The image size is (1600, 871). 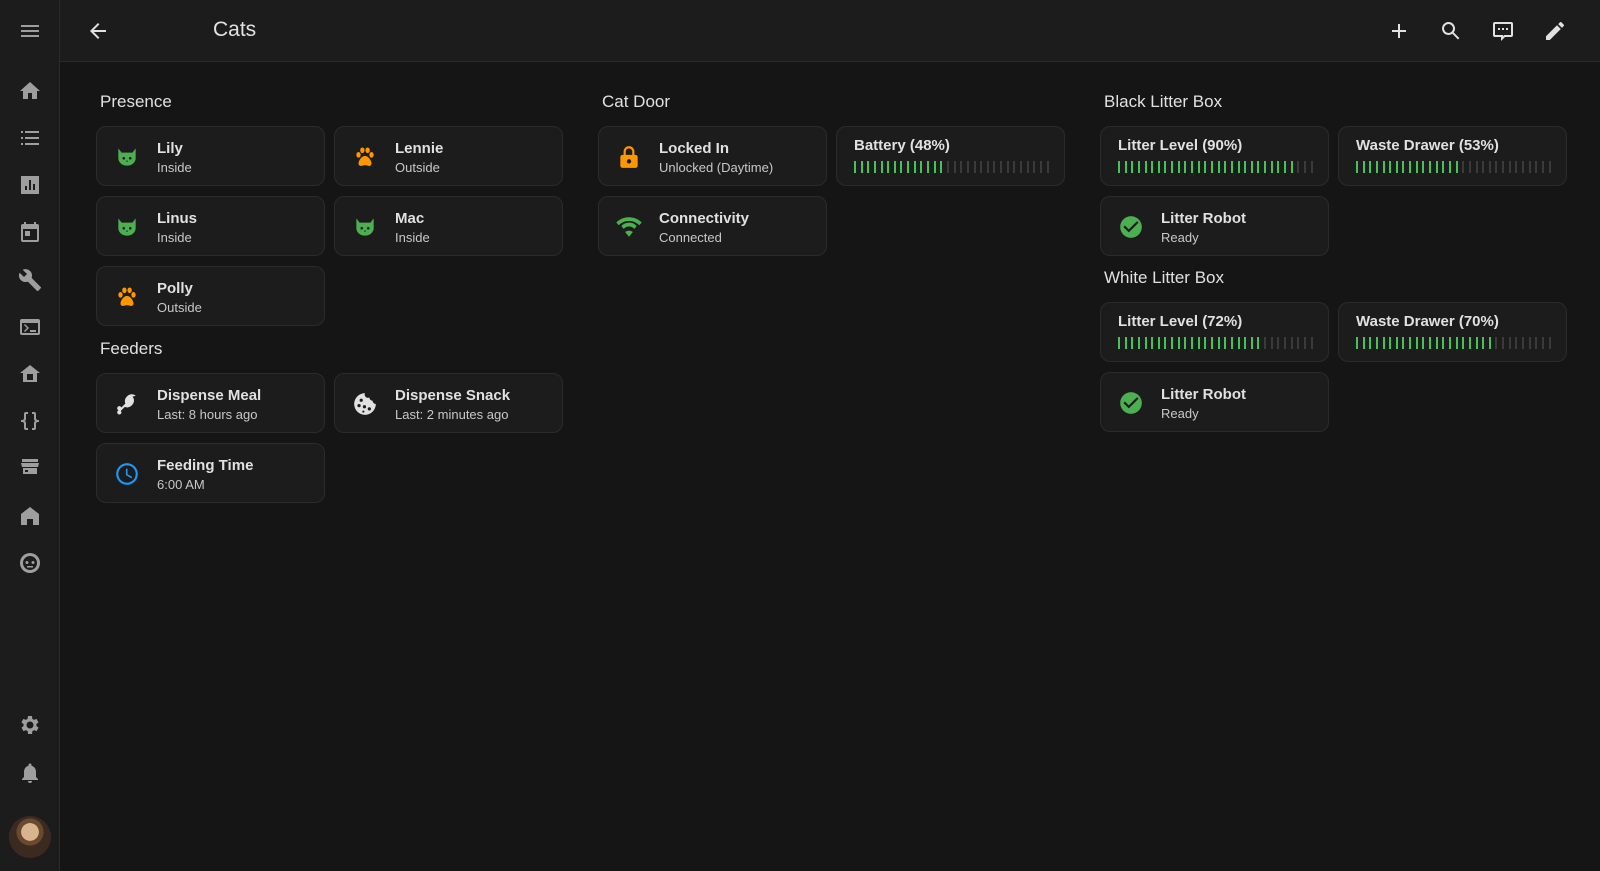 What do you see at coordinates (448, 226) in the screenshot?
I see `presence-card-mac: Mac Inside` at bounding box center [448, 226].